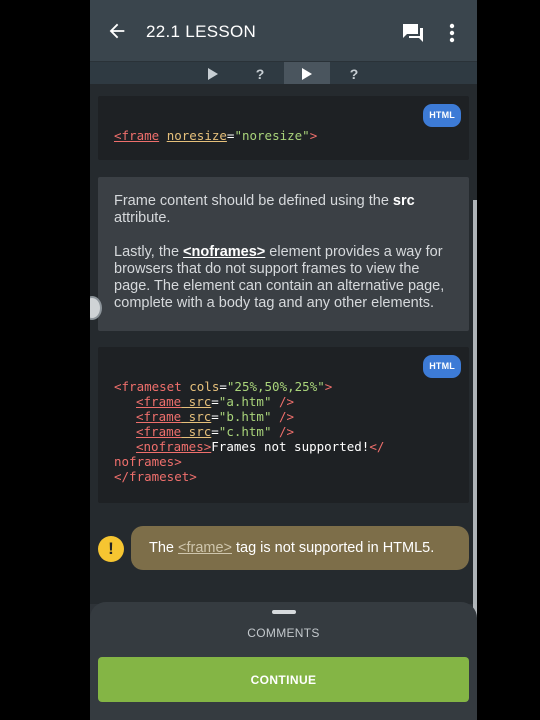  I want to click on code-line: </frameset>, so click(155, 476).